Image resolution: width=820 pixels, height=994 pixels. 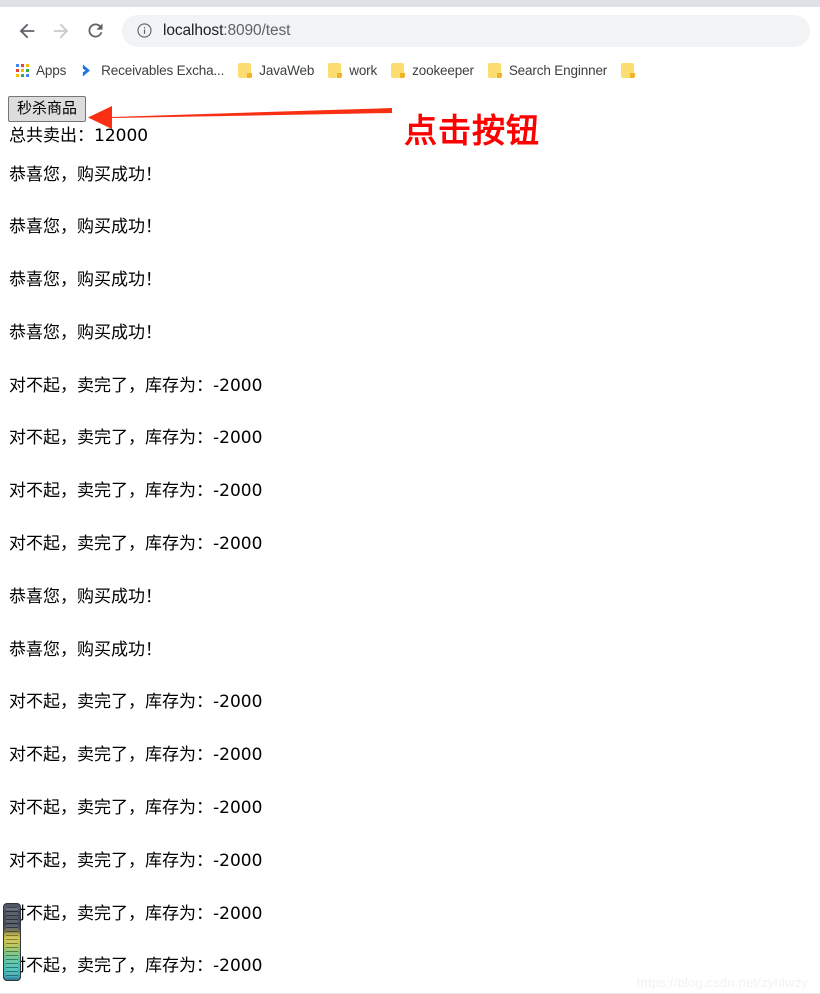 I want to click on bookmark-item-zookeeper: zookeeper, so click(x=432, y=71).